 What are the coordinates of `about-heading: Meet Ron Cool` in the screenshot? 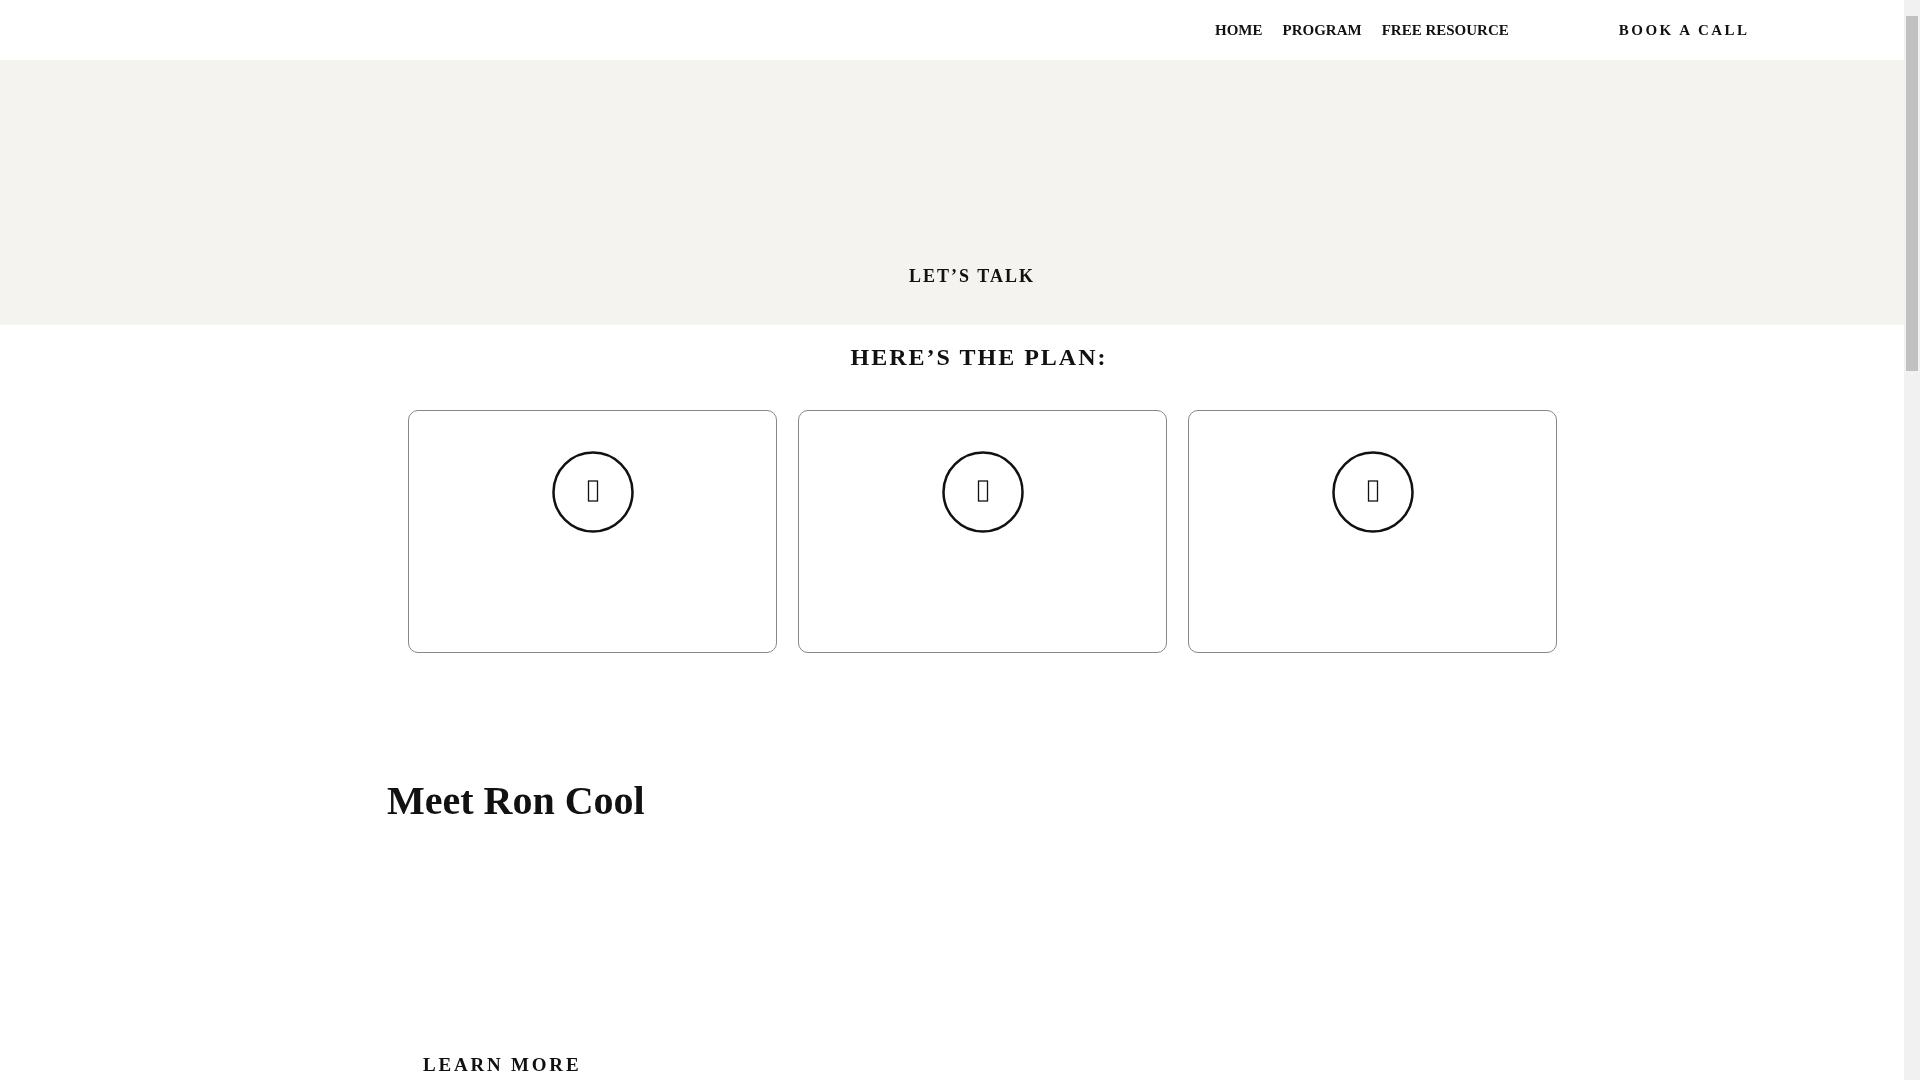 It's located at (516, 801).